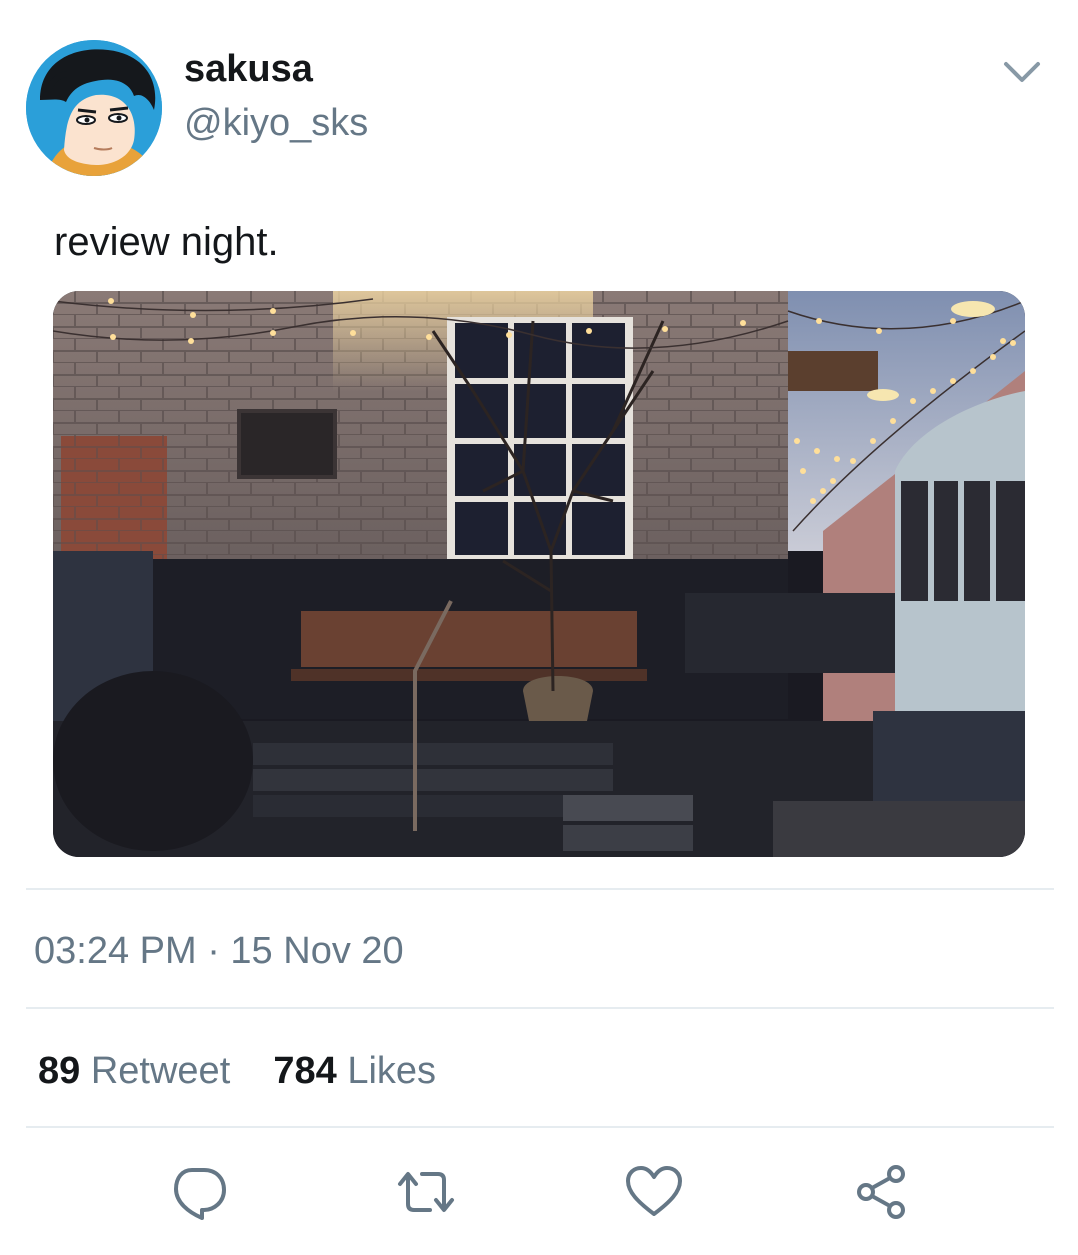 This screenshot has width=1078, height=1255. I want to click on share-button, so click(882, 1192).